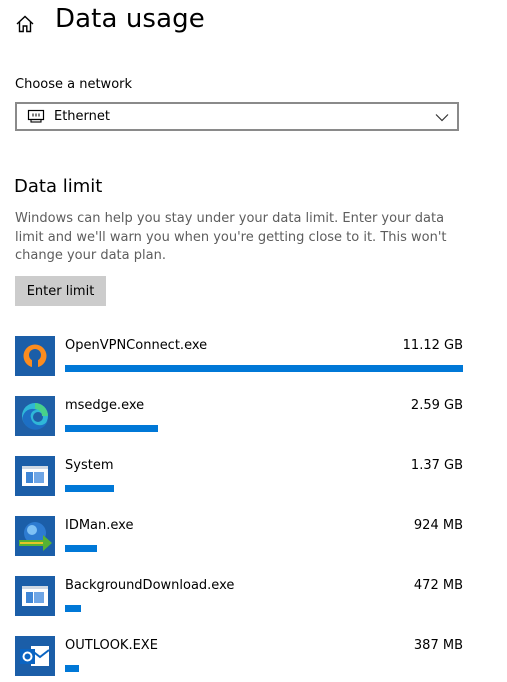 This screenshot has width=507, height=682. I want to click on app-usage-amount: 2.59 GB, so click(436, 405).